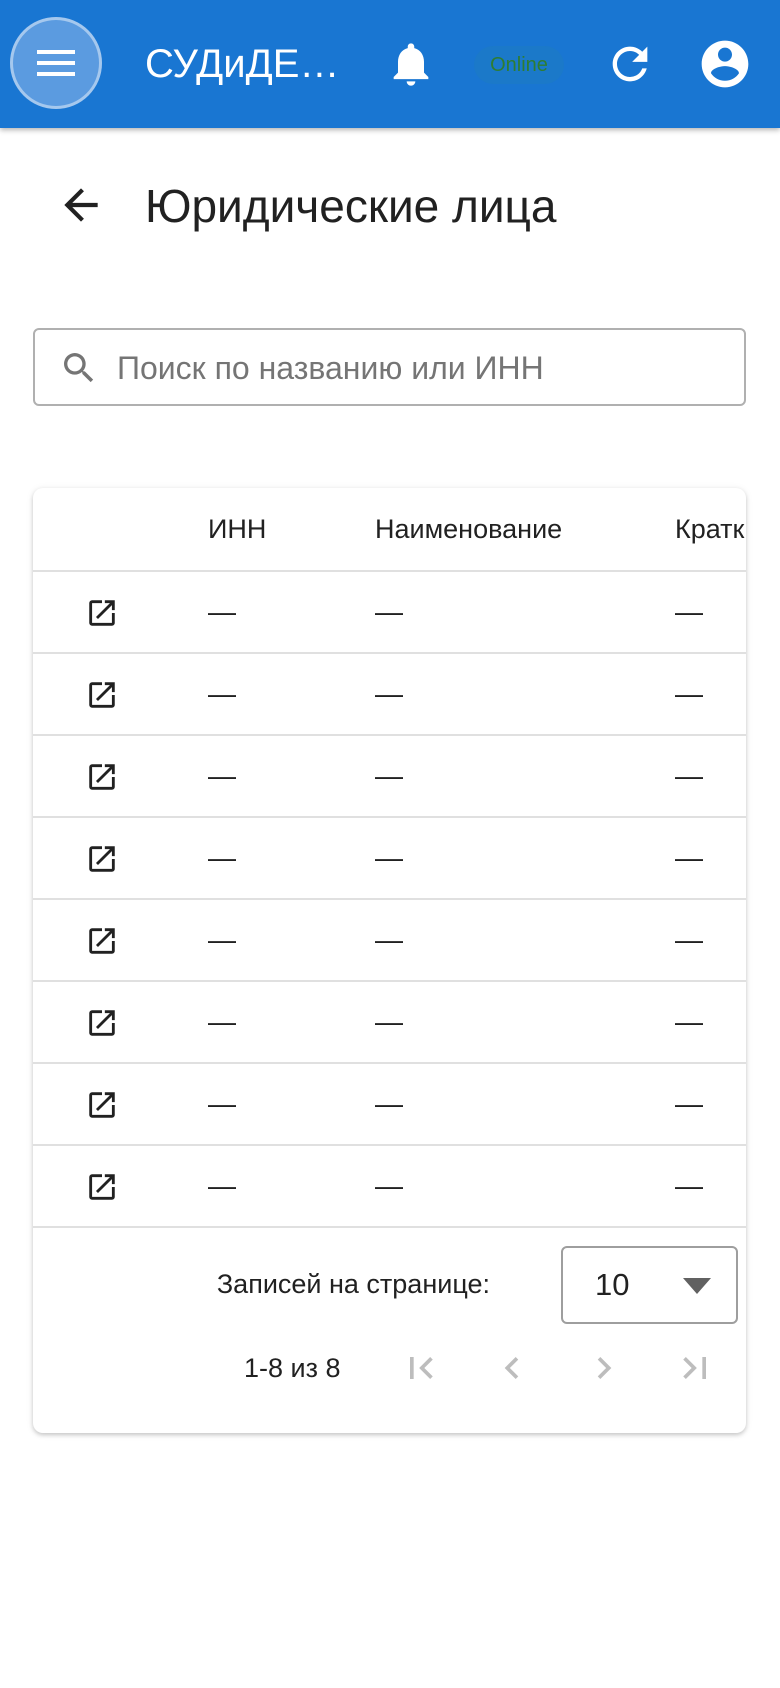  Describe the element at coordinates (612, 1284) in the screenshot. I see `rows-per-page-value: 10` at that location.